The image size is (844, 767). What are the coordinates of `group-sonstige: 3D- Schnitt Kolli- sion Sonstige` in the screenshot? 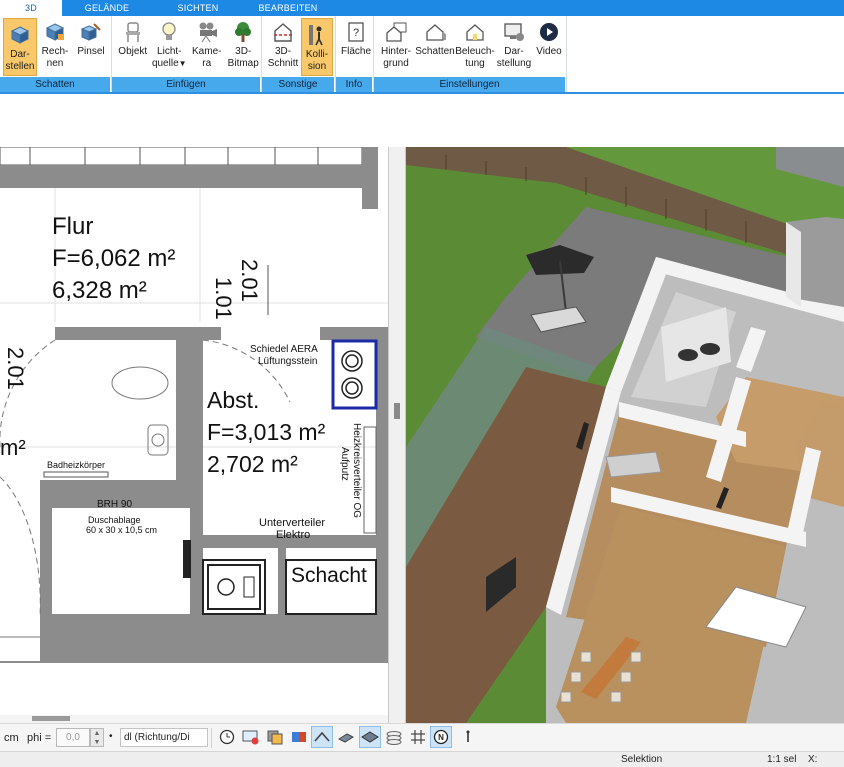 It's located at (299, 54).